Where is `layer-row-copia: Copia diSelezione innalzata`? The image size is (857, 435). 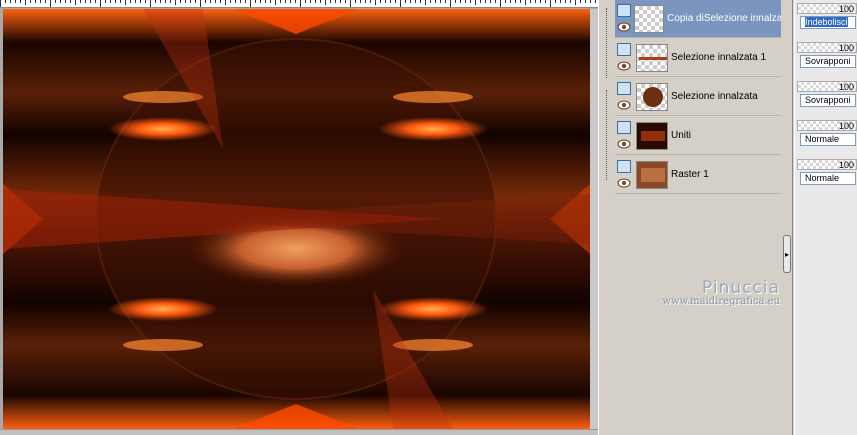 layer-row-copia: Copia diSelezione innalzata is located at coordinates (698, 19).